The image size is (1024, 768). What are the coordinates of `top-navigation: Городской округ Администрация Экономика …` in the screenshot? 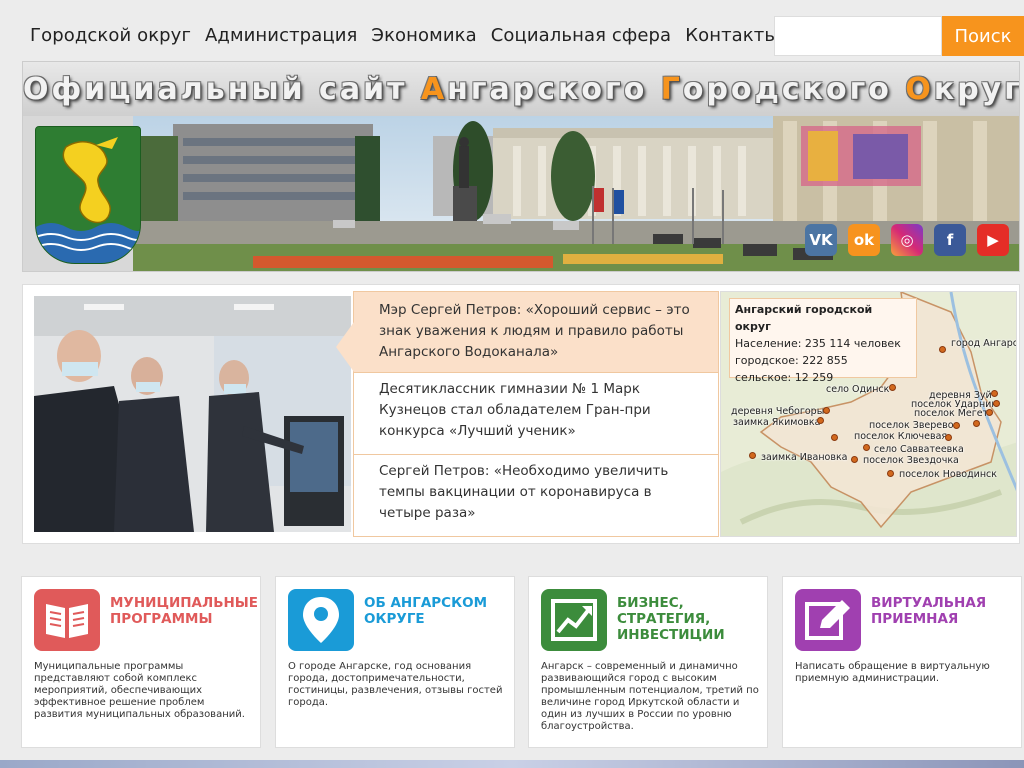 It's located at (512, 29).